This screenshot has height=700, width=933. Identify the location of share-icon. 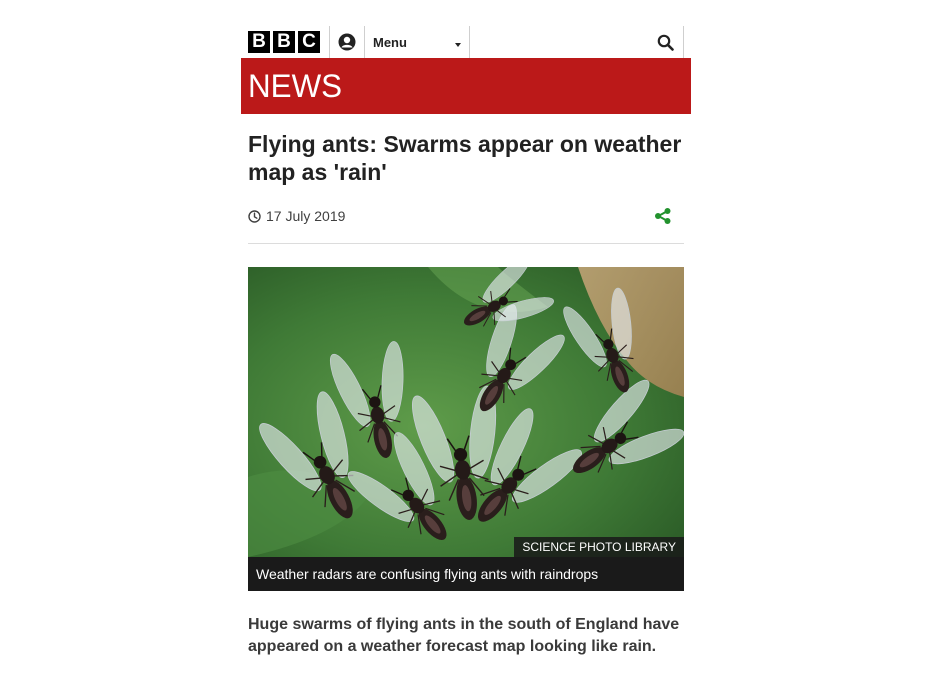
(663, 216).